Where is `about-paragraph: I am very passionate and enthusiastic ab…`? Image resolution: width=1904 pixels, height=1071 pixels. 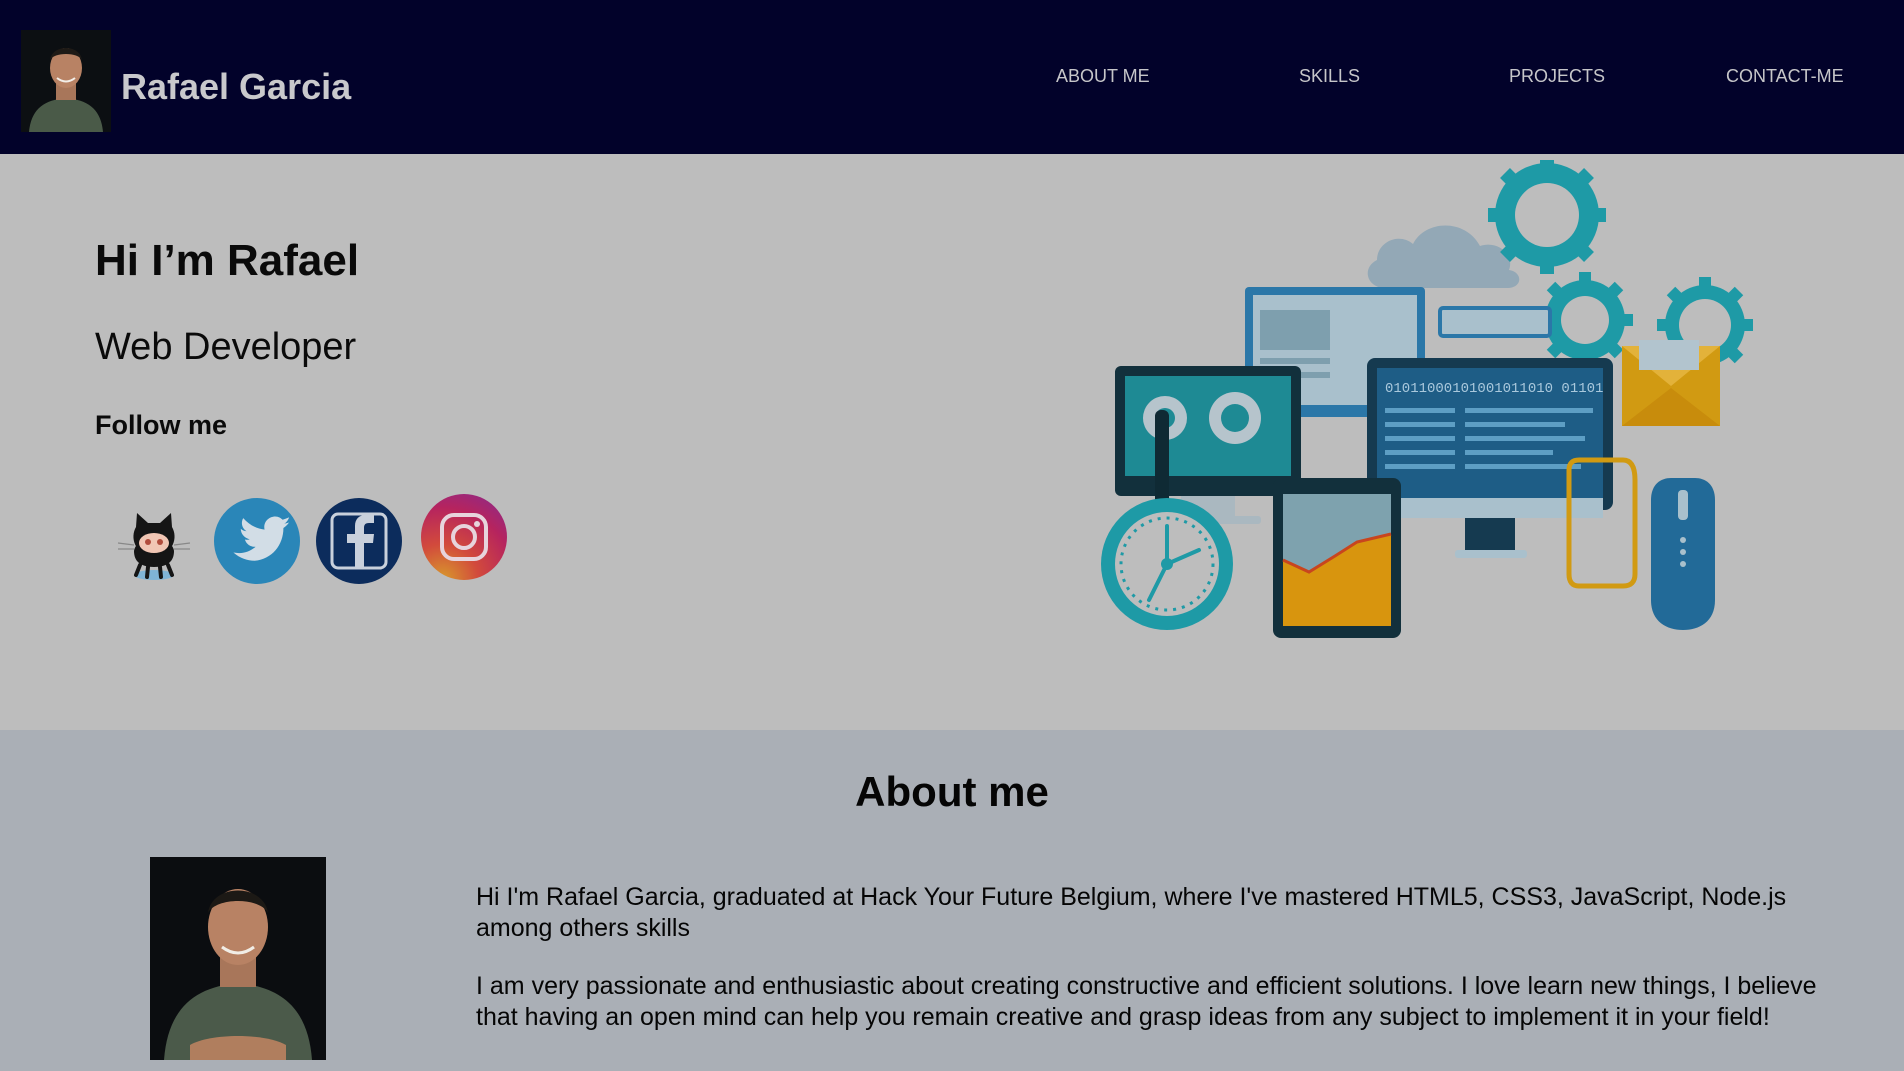 about-paragraph: I am very passionate and enthusiastic ab… is located at coordinates (1146, 1001).